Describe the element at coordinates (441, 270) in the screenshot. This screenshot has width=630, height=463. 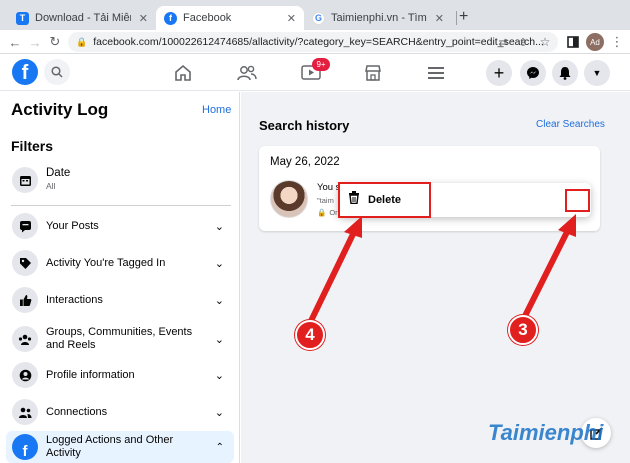
I see `annotation-arrows` at that location.